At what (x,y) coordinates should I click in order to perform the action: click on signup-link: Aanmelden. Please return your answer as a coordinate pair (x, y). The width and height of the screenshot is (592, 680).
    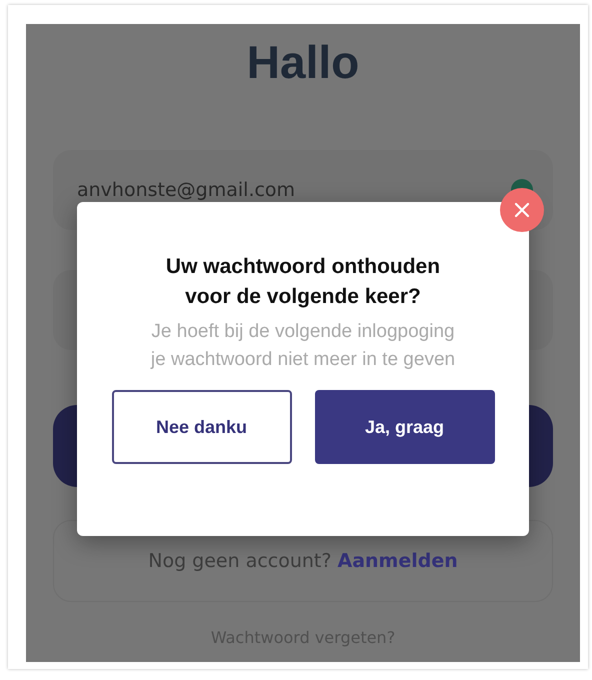
    Looking at the image, I should click on (397, 561).